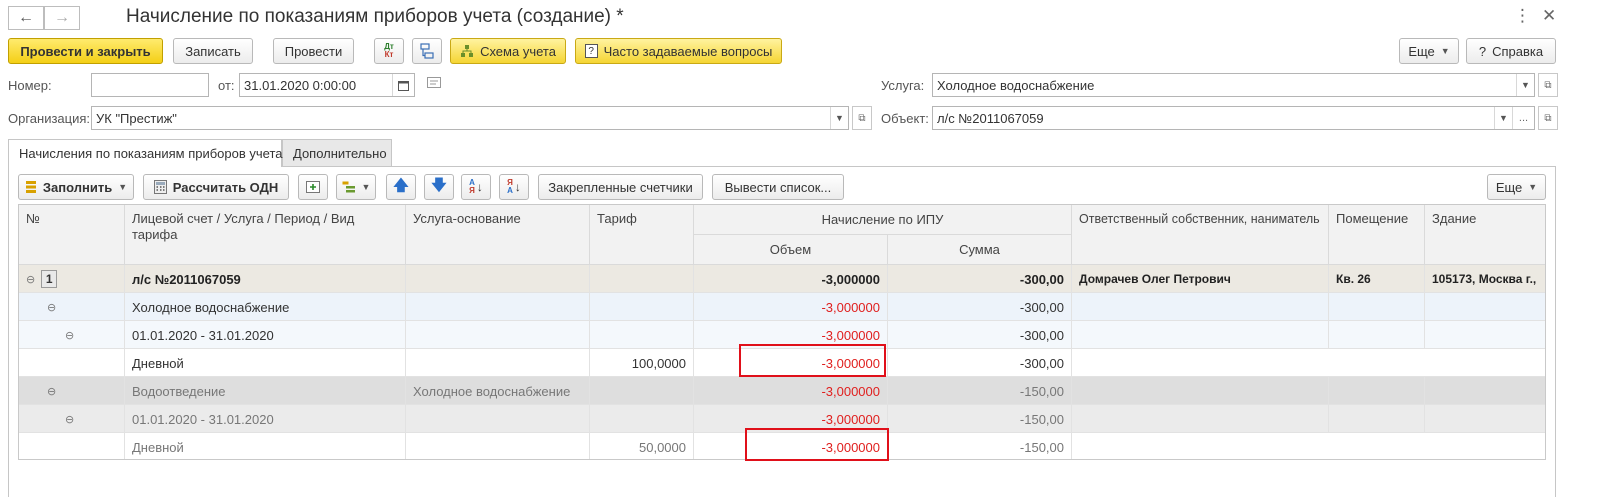  I want to click on row-actions-button: ▼, so click(356, 187).